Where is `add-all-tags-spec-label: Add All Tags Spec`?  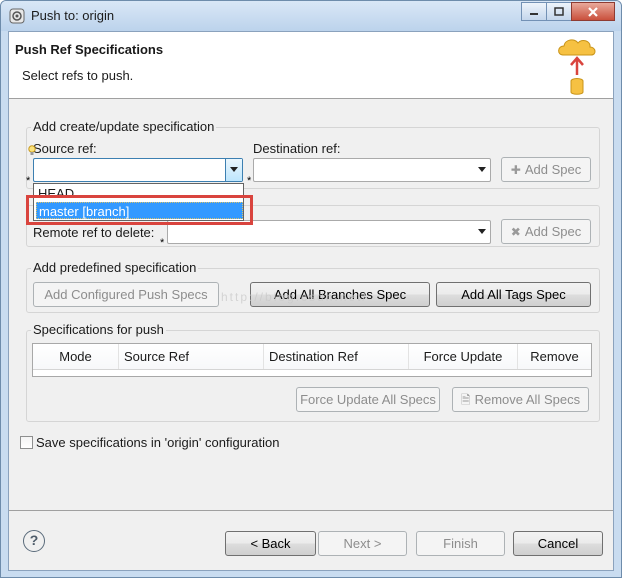 add-all-tags-spec-label: Add All Tags Spec is located at coordinates (513, 294).